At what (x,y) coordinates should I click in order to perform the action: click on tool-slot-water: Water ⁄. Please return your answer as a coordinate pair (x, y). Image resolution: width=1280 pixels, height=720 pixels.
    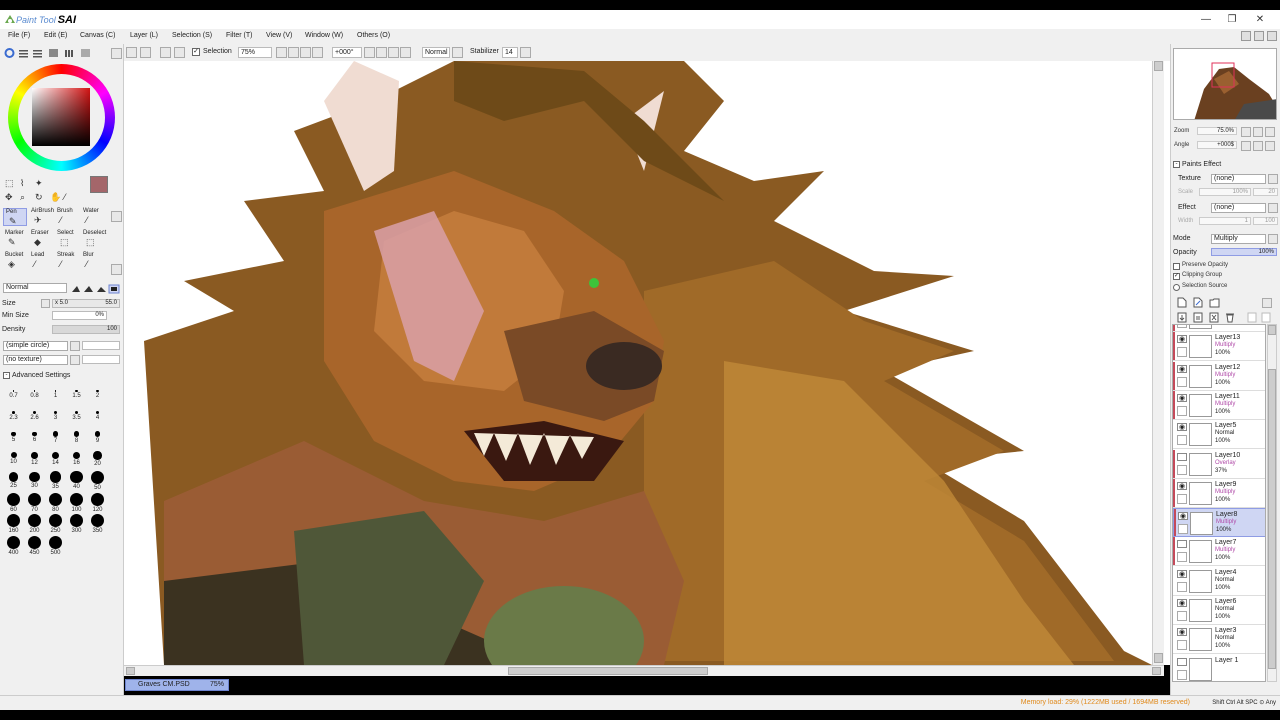
    Looking at the image, I should click on (93, 217).